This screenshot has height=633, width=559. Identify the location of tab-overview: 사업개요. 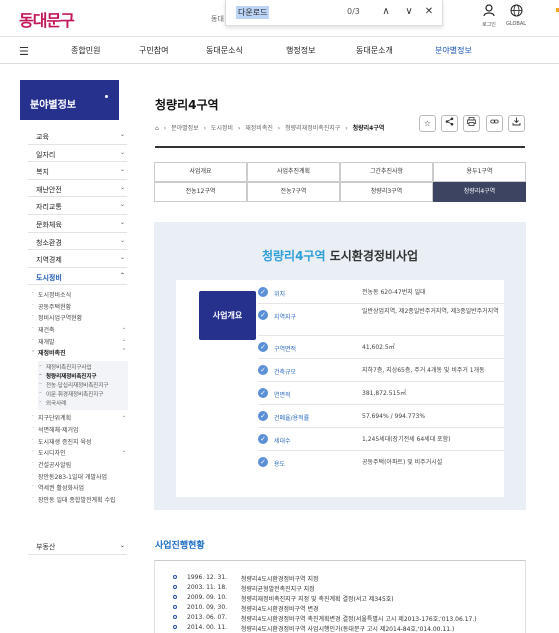
(200, 172).